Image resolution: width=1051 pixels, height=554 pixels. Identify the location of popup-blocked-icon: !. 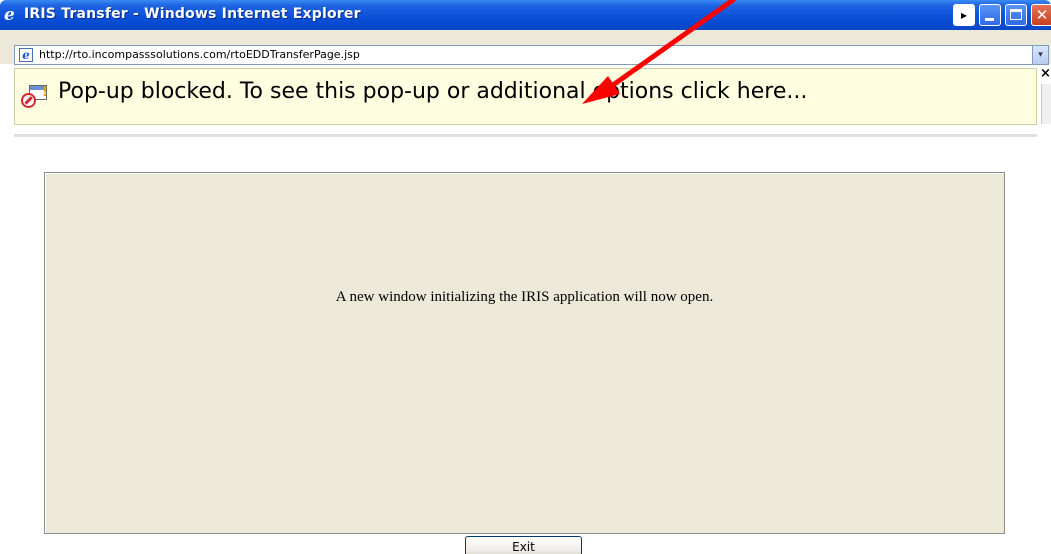
(34, 97).